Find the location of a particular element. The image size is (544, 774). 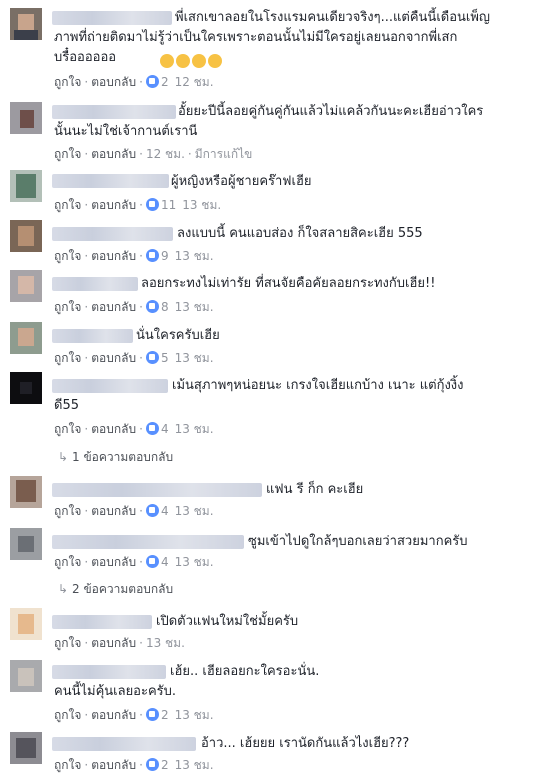

view-replies-link: ↳ 2 ข้อความตอบกลับ is located at coordinates (115, 589).